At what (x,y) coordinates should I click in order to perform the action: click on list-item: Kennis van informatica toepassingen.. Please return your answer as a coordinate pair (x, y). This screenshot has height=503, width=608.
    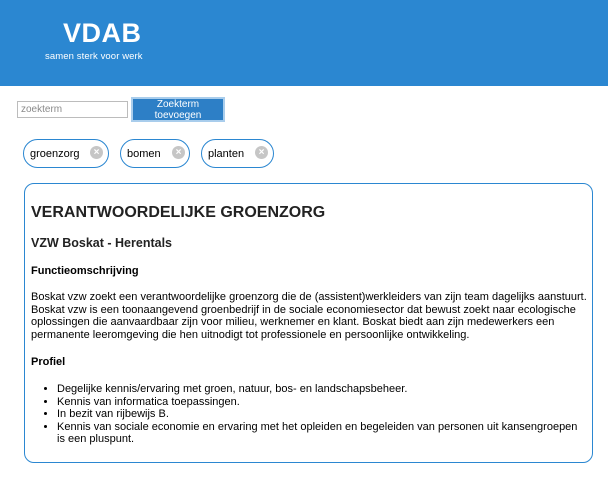
    Looking at the image, I should click on (322, 402).